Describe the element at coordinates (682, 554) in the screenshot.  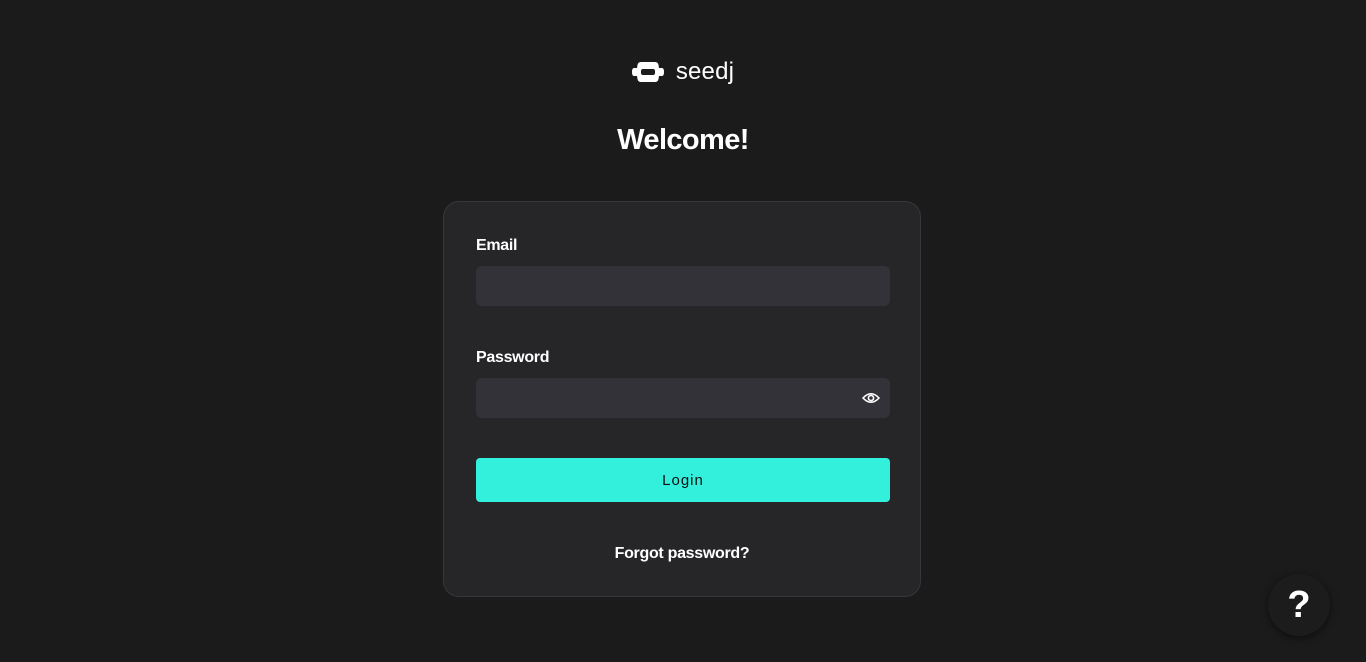
I see `forgot-password-link: Forgot password?` at that location.